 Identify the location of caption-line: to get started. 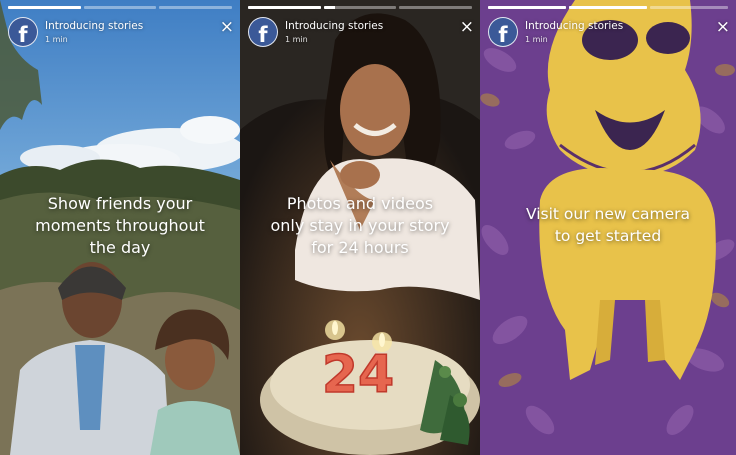
(608, 236).